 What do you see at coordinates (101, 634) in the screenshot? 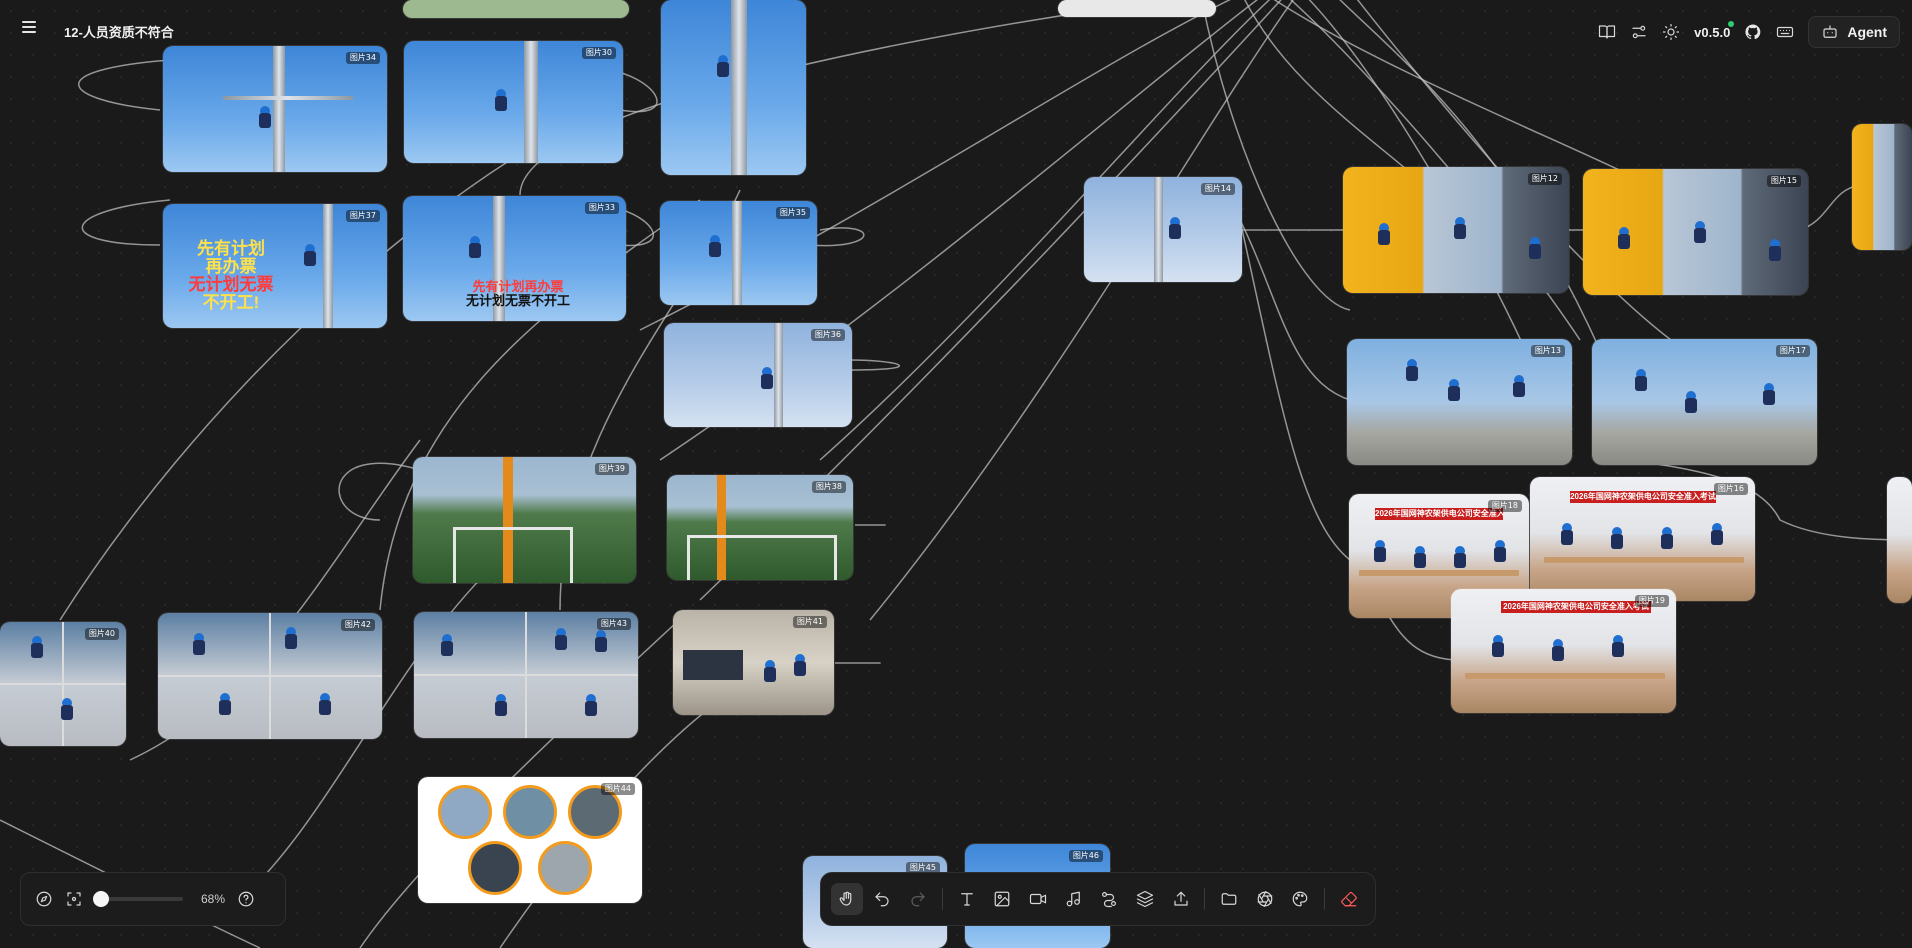
I see `image-badge: 图片40` at bounding box center [101, 634].